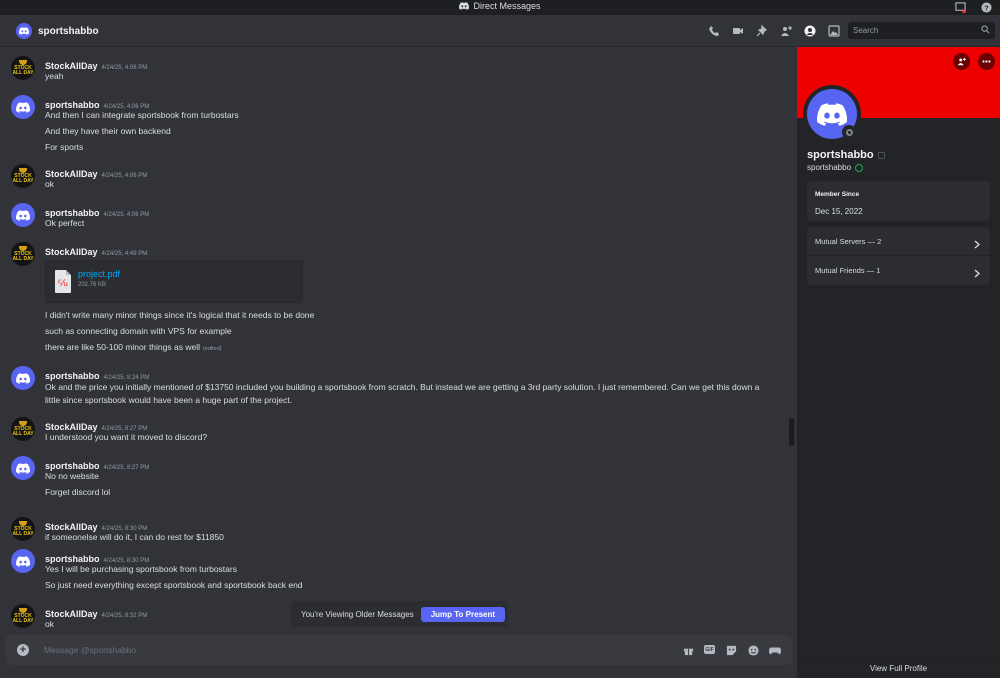 This screenshot has height=678, width=1000. I want to click on gift-icon, so click(688, 650).